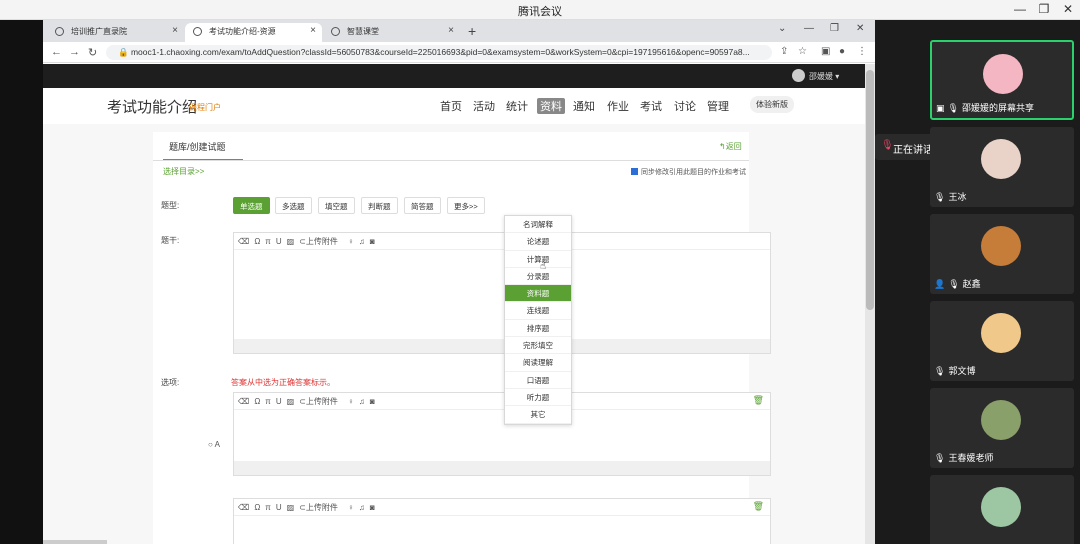  I want to click on nav-exam: 考试, so click(651, 106).